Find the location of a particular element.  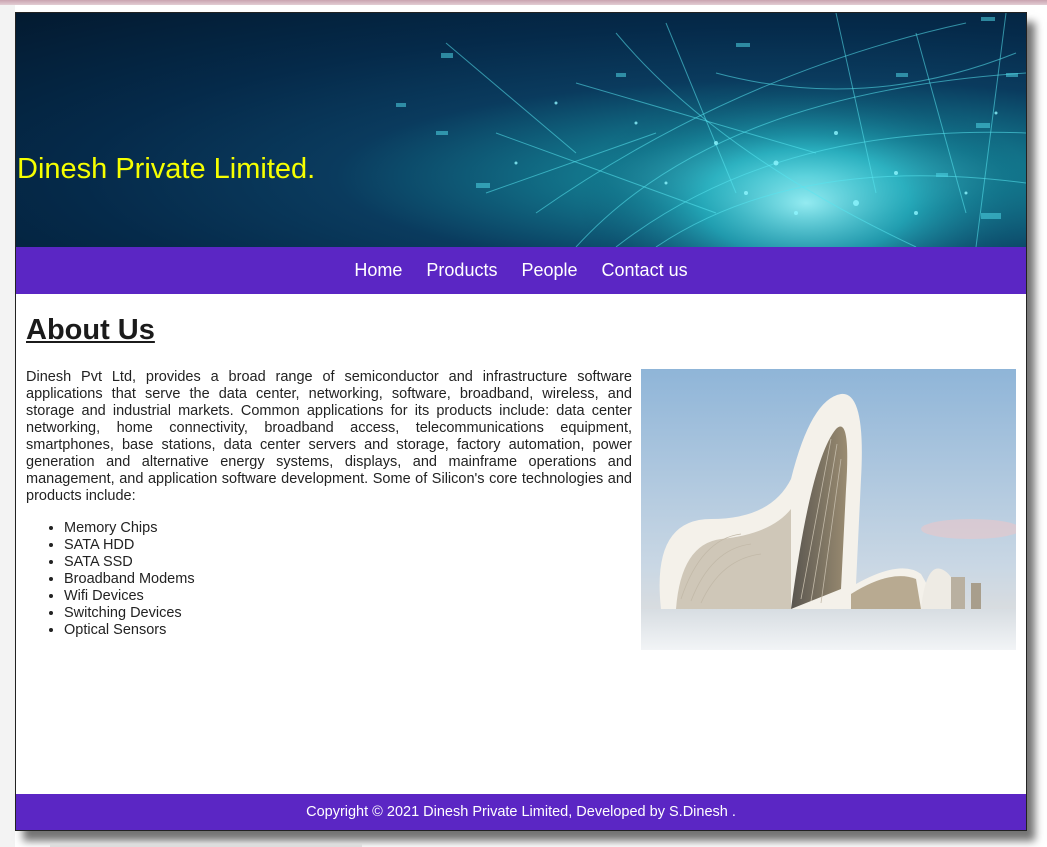

nav-link-contact: Contact us is located at coordinates (645, 270).